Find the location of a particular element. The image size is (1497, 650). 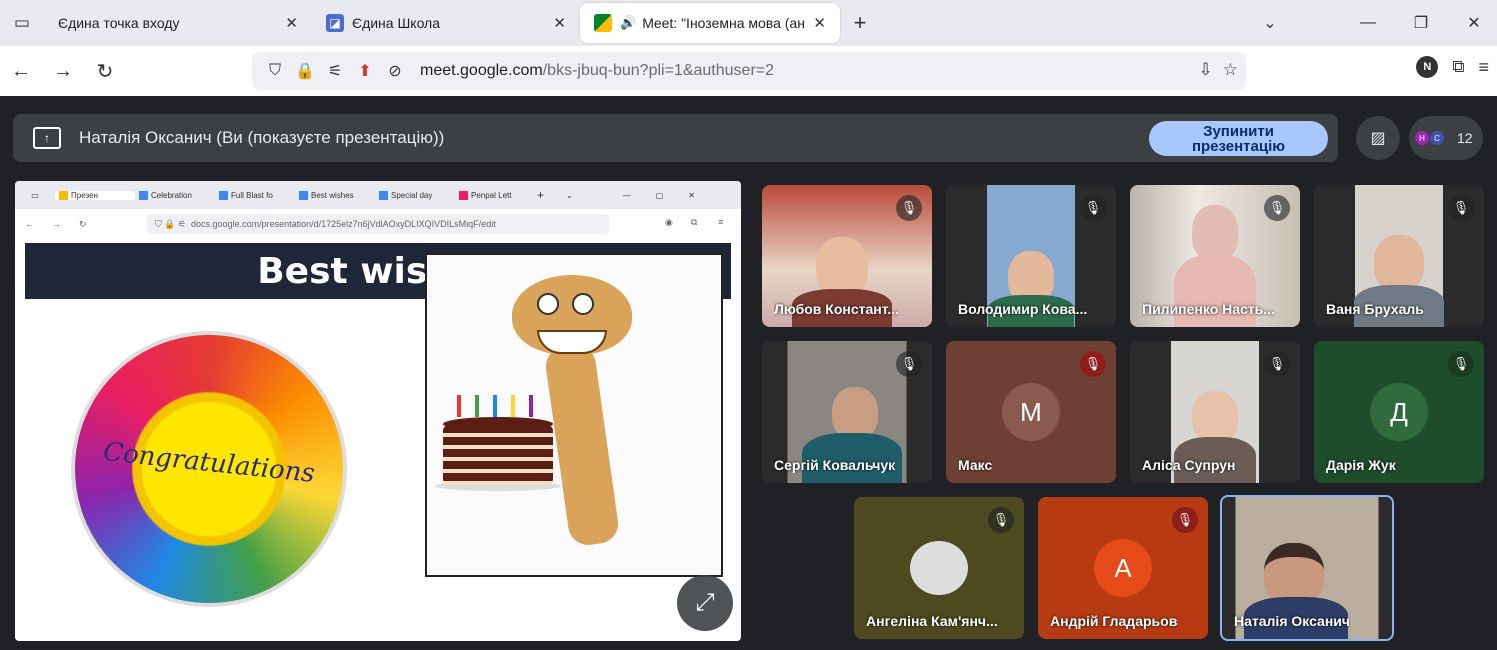

participant-name: Сергій Ковальчук is located at coordinates (835, 465).